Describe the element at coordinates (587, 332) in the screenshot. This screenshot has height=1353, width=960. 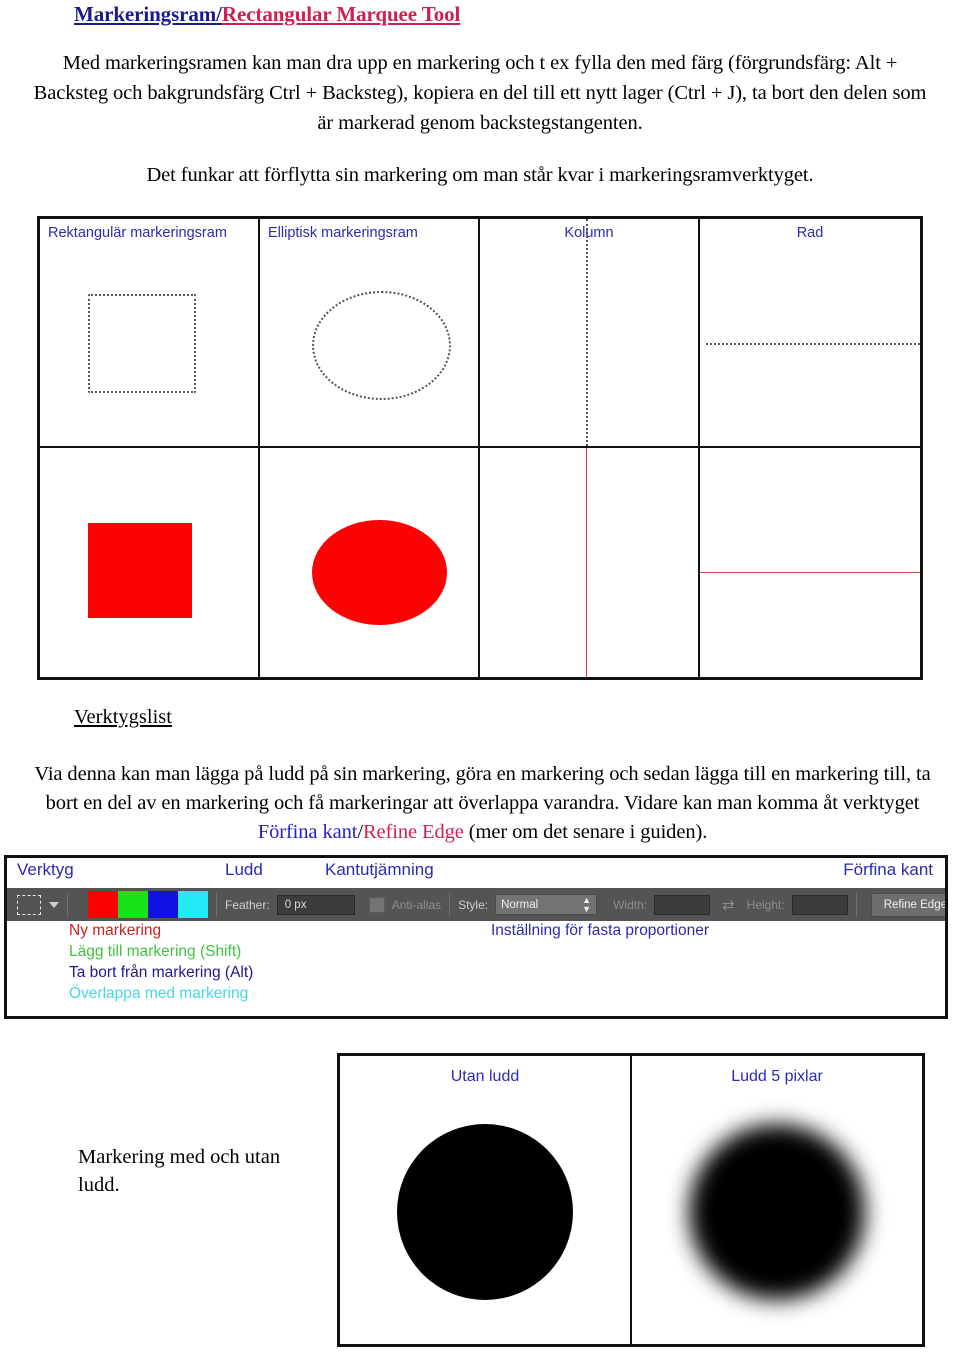
I see `dotted-vertical-line-icon` at that location.